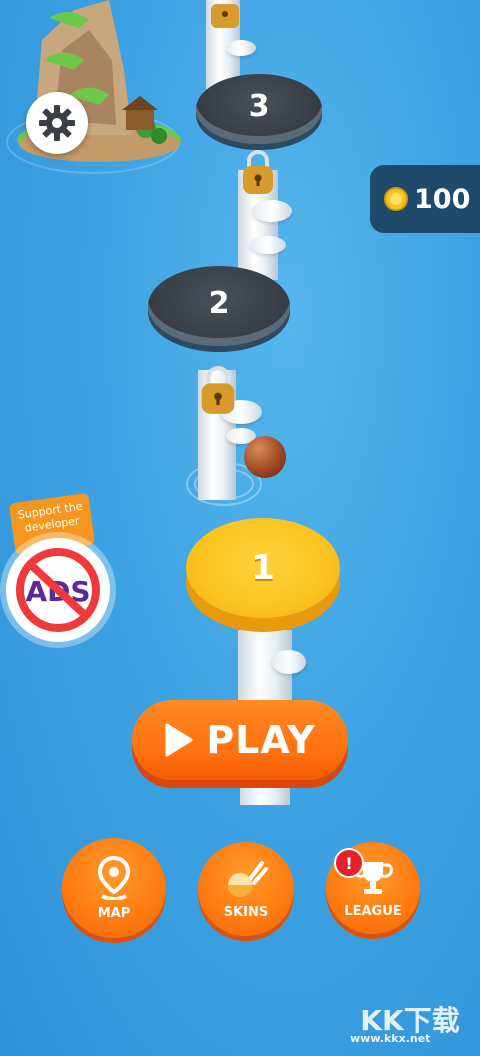 The width and height of the screenshot is (480, 1056). What do you see at coordinates (179, 740) in the screenshot?
I see `play-icon` at bounding box center [179, 740].